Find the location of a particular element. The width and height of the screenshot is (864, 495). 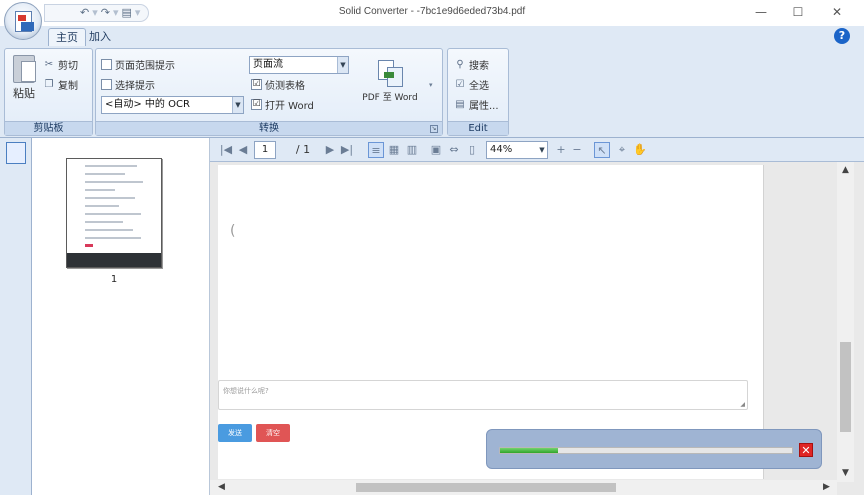

fit-width-icon: ⇔ is located at coordinates (454, 150).